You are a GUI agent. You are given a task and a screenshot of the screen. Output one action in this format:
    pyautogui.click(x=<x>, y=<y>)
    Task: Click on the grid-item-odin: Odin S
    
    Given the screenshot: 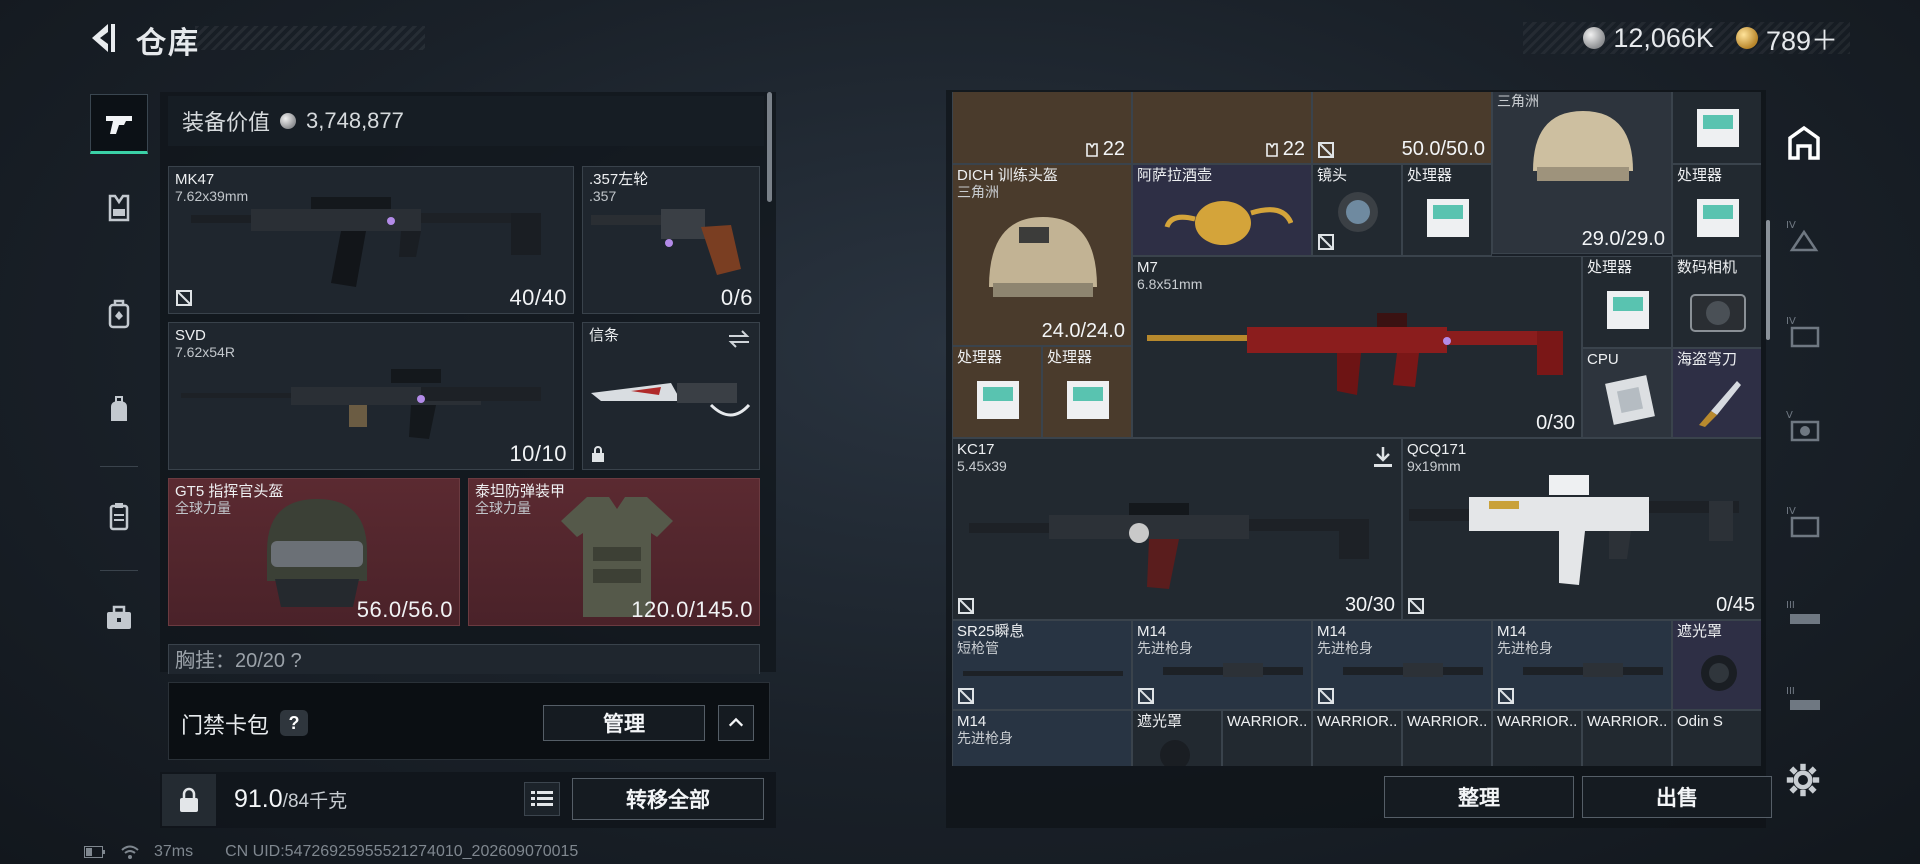 What is the action you would take?
    pyautogui.click(x=1716, y=738)
    